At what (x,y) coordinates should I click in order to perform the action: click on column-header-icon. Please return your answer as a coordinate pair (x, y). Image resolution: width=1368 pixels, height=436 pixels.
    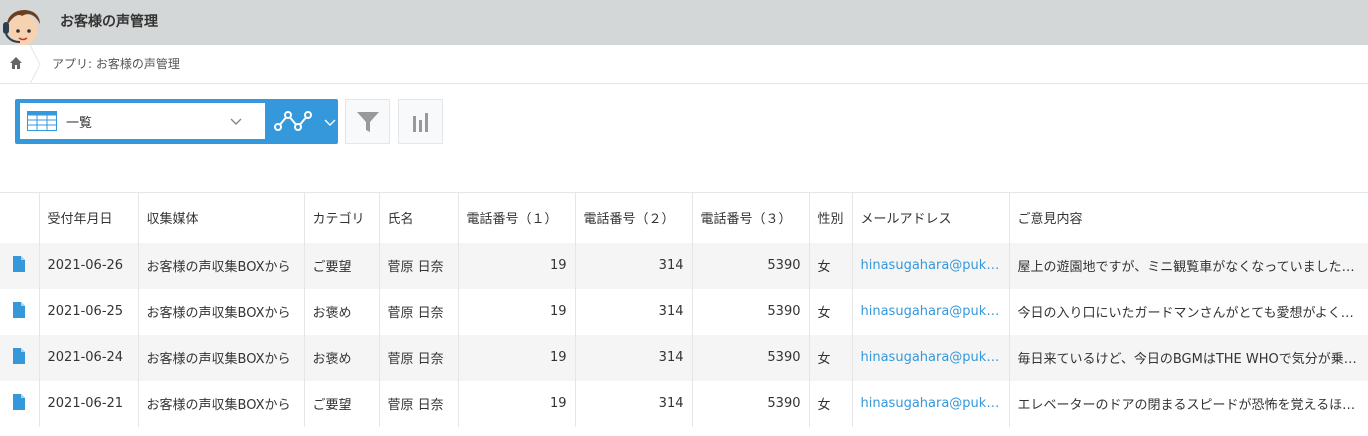
    Looking at the image, I should click on (20, 217).